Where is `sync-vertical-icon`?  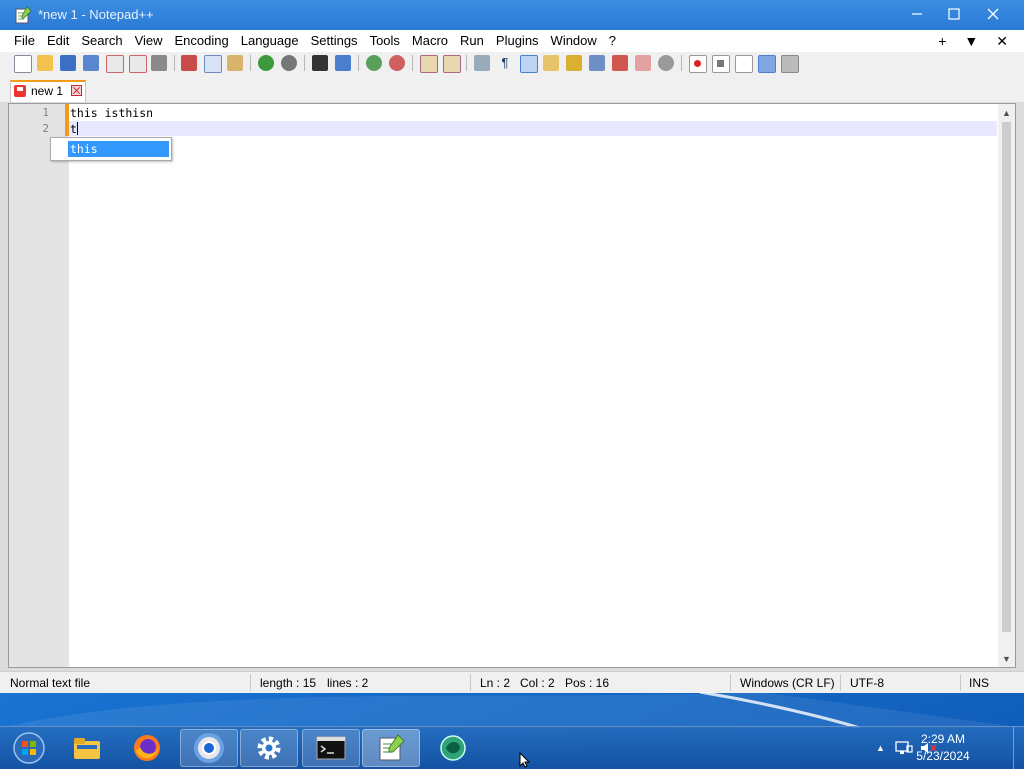
sync-vertical-icon is located at coordinates (429, 64).